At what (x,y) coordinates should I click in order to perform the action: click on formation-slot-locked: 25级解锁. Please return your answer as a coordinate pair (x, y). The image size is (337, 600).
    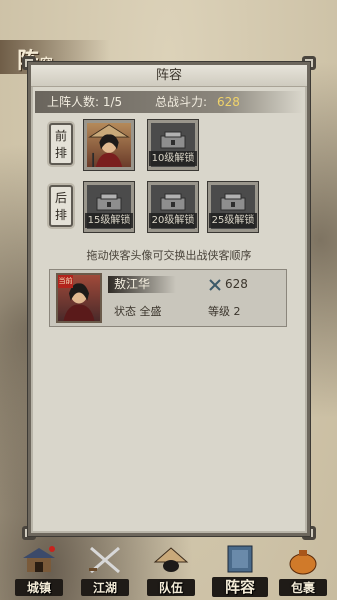
    Looking at the image, I should click on (233, 207).